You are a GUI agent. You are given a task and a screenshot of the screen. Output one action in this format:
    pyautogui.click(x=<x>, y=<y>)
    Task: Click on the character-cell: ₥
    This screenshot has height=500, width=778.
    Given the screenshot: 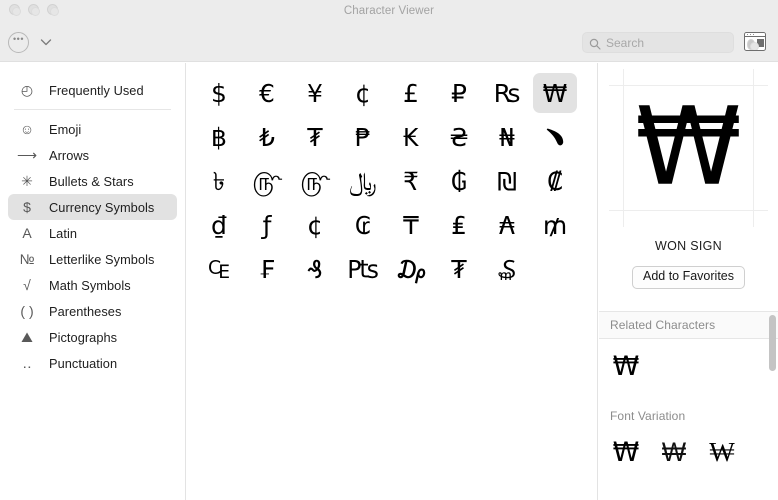 What is the action you would take?
    pyautogui.click(x=555, y=225)
    